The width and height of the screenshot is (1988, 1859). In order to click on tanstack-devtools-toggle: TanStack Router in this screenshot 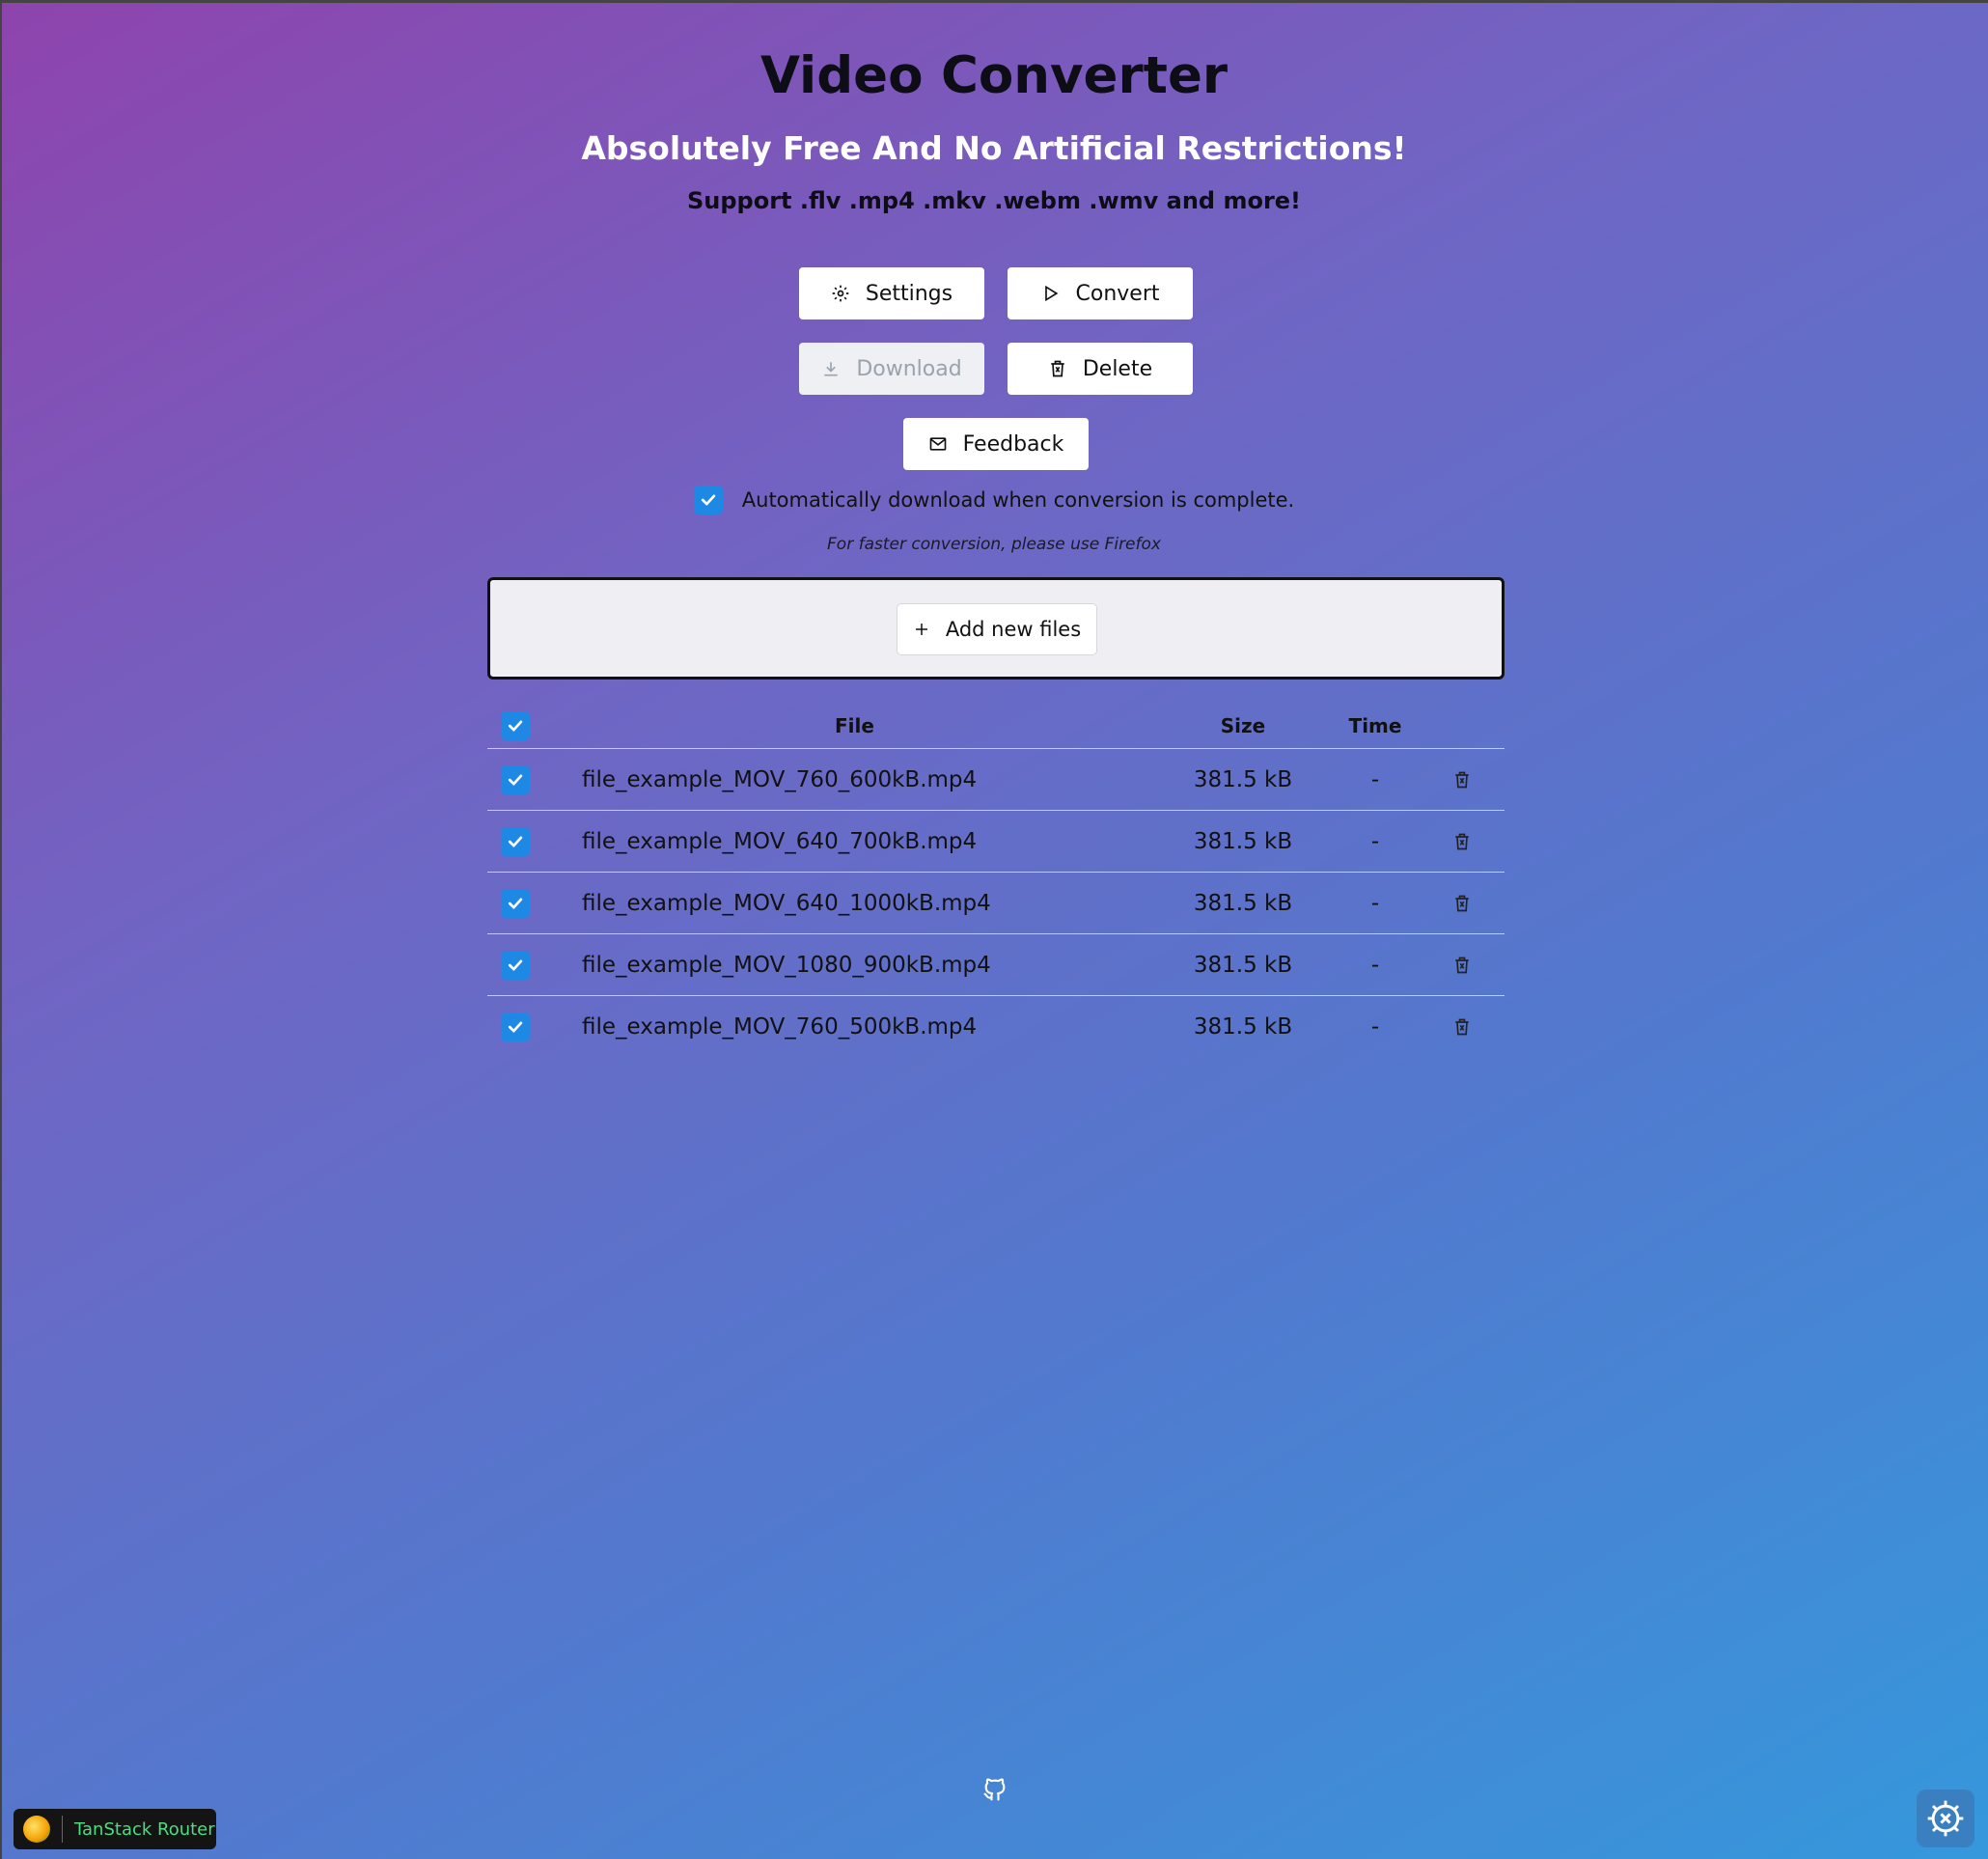, I will do `click(115, 1829)`.